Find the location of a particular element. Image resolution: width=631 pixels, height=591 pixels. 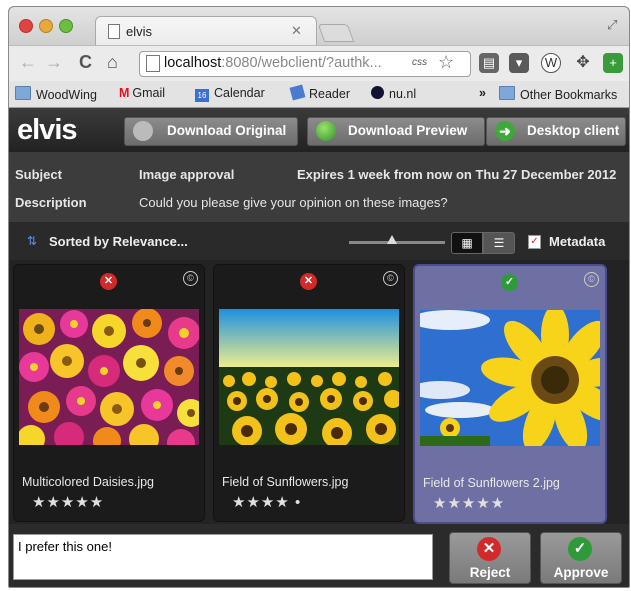

browser-tab: elvis ✕ is located at coordinates (206, 31).